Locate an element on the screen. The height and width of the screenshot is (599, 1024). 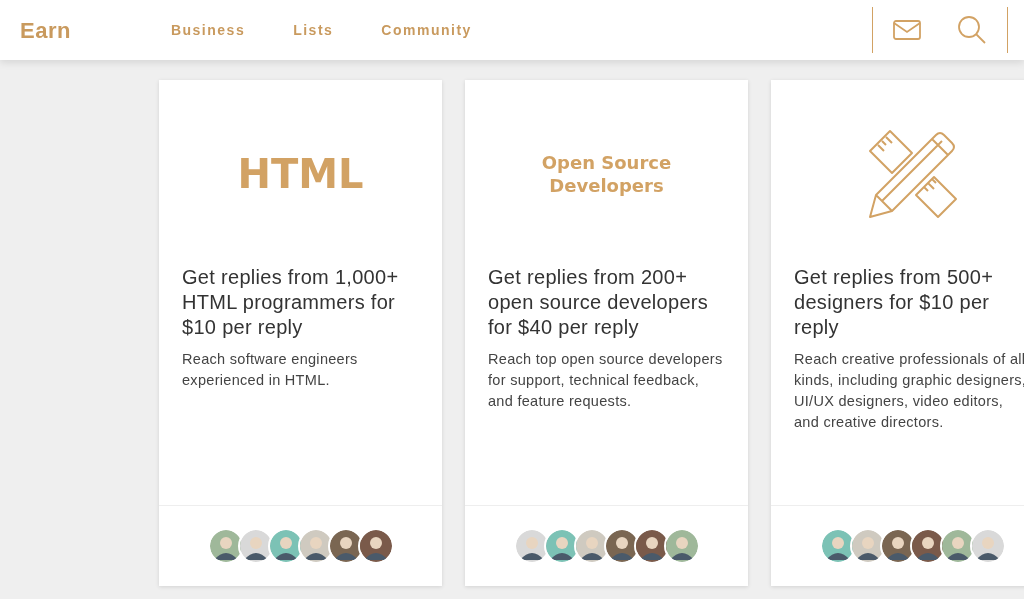
card-title: Get replies from 200+ open source developers for $40 per reply is located at coordinates (599, 302).